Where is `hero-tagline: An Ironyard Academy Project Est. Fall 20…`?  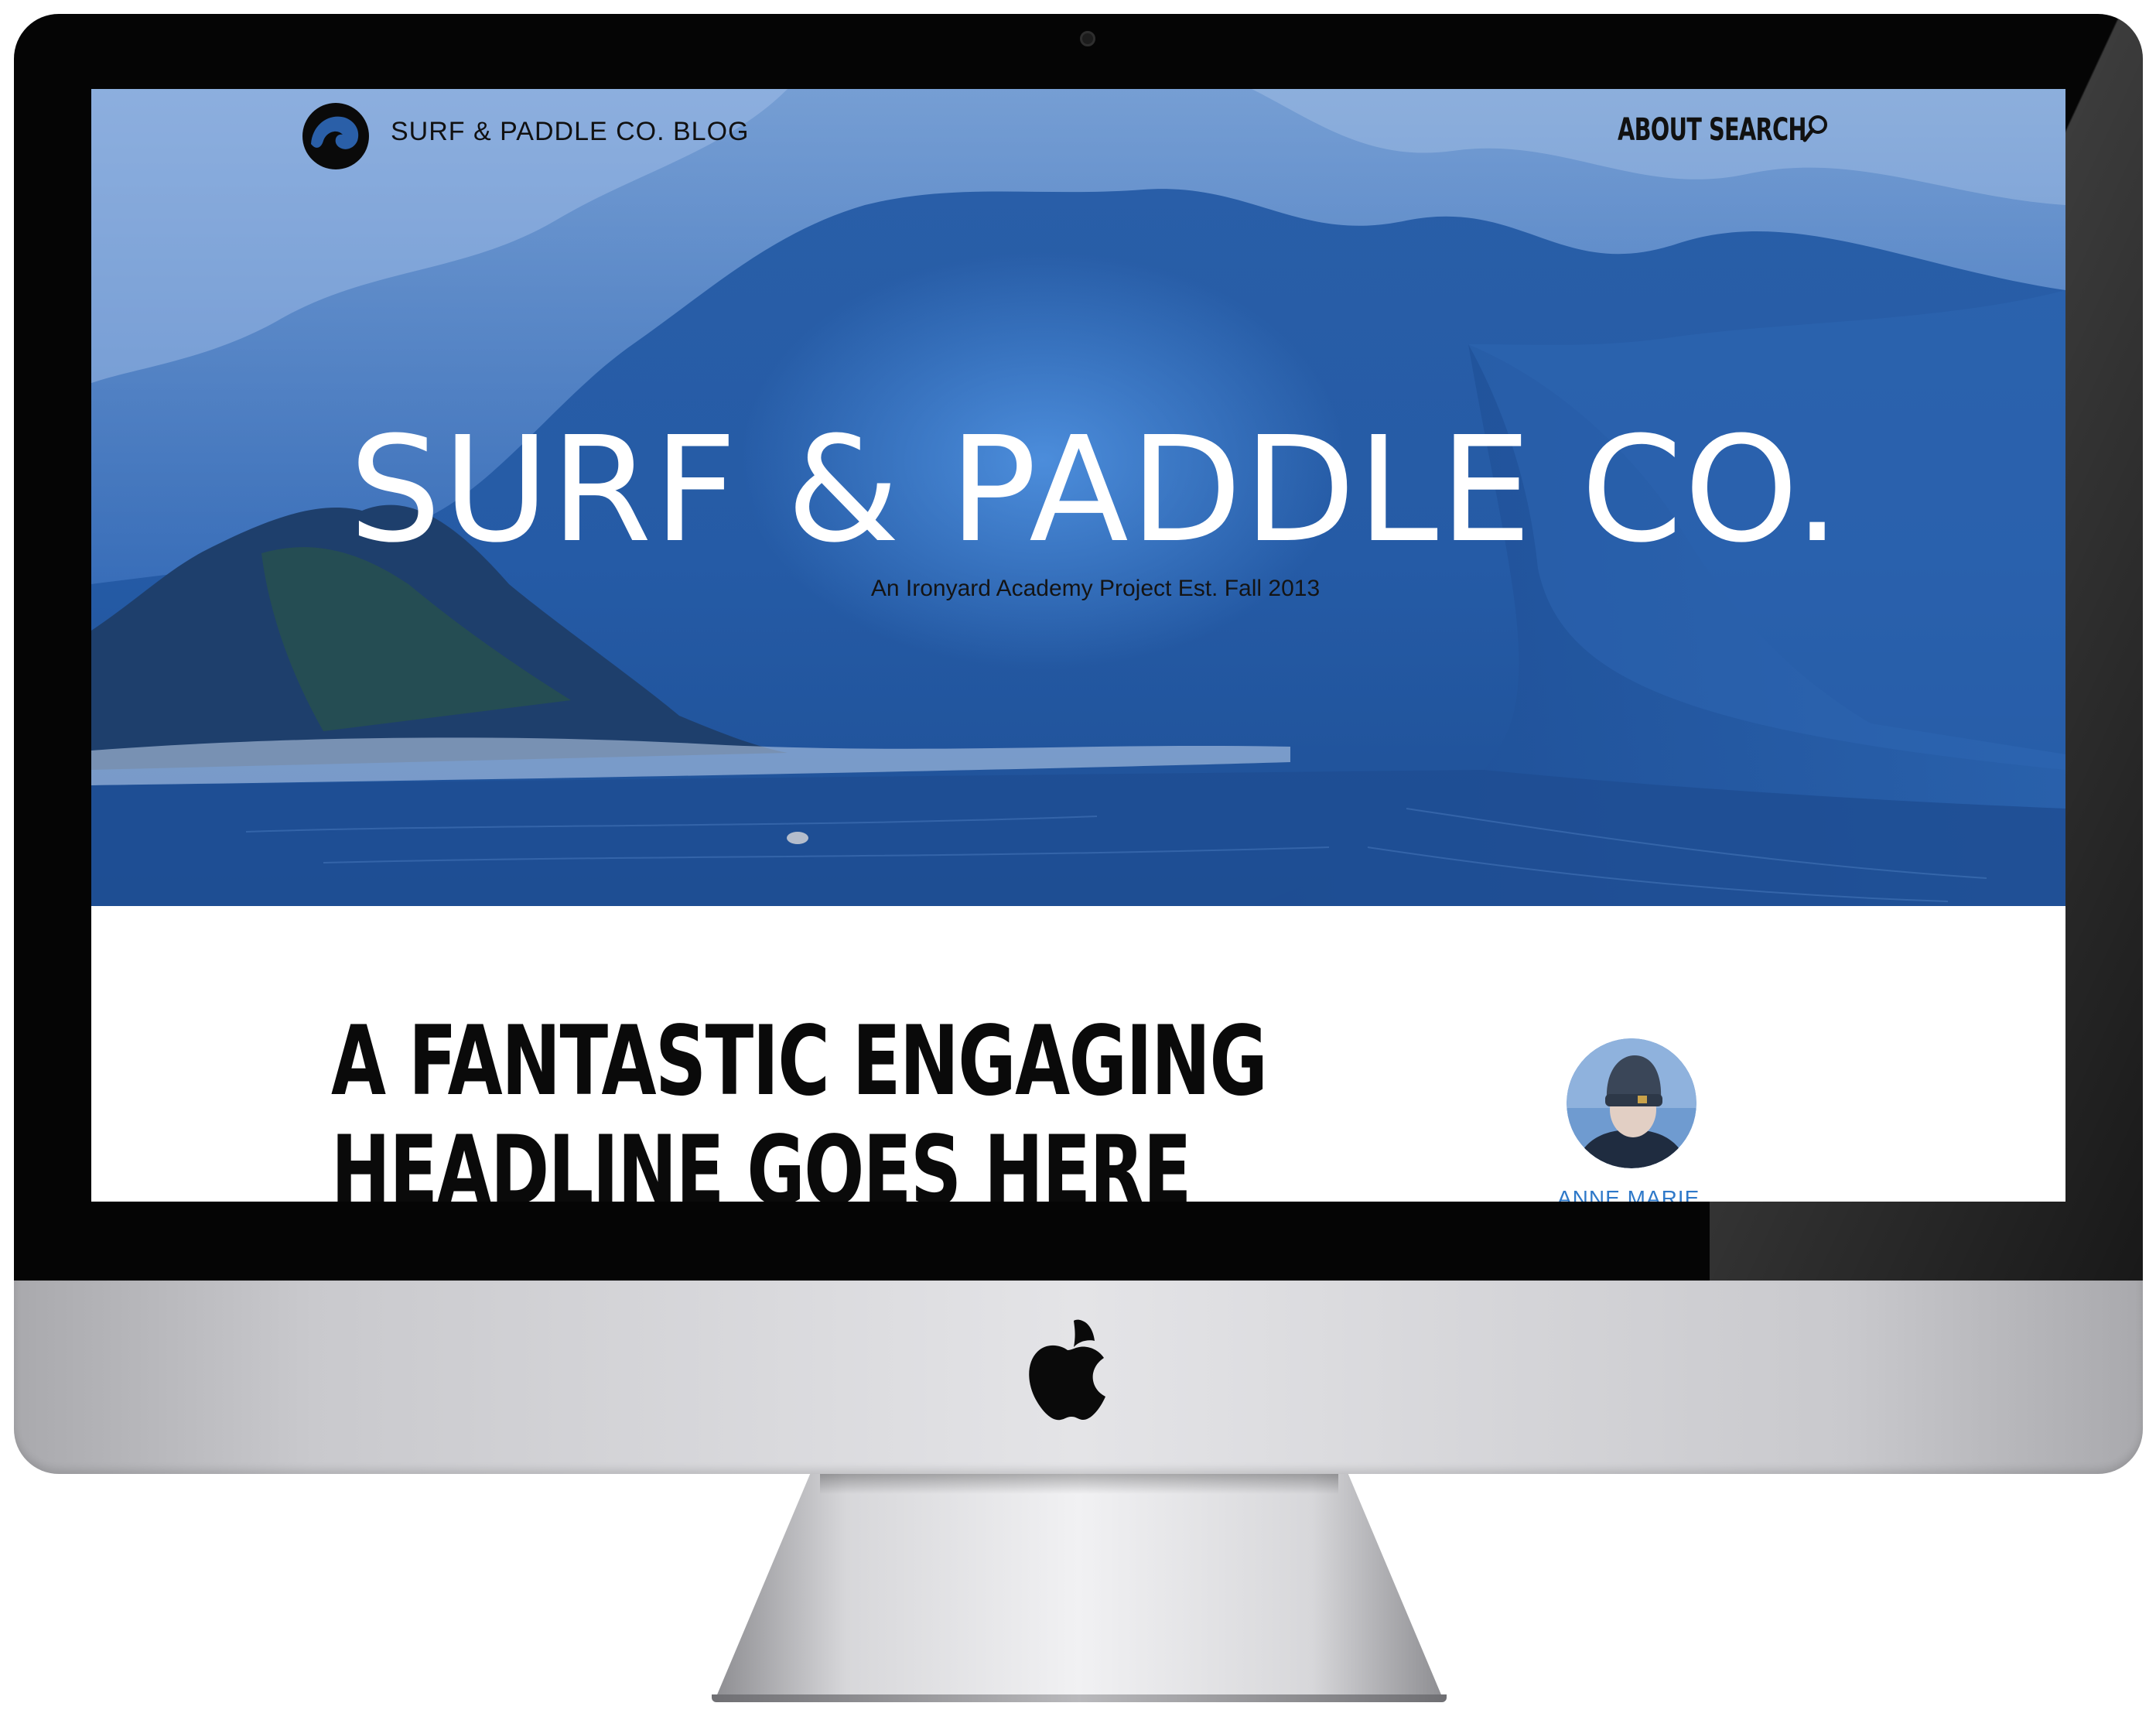
hero-tagline: An Ironyard Academy Project Est. Fall 20… is located at coordinates (1095, 588).